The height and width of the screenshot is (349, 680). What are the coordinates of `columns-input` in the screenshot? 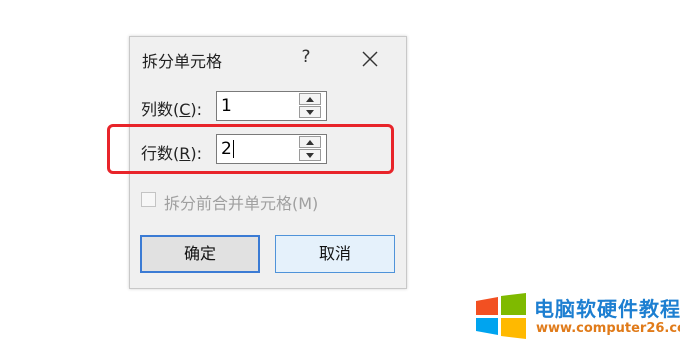 It's located at (258, 106).